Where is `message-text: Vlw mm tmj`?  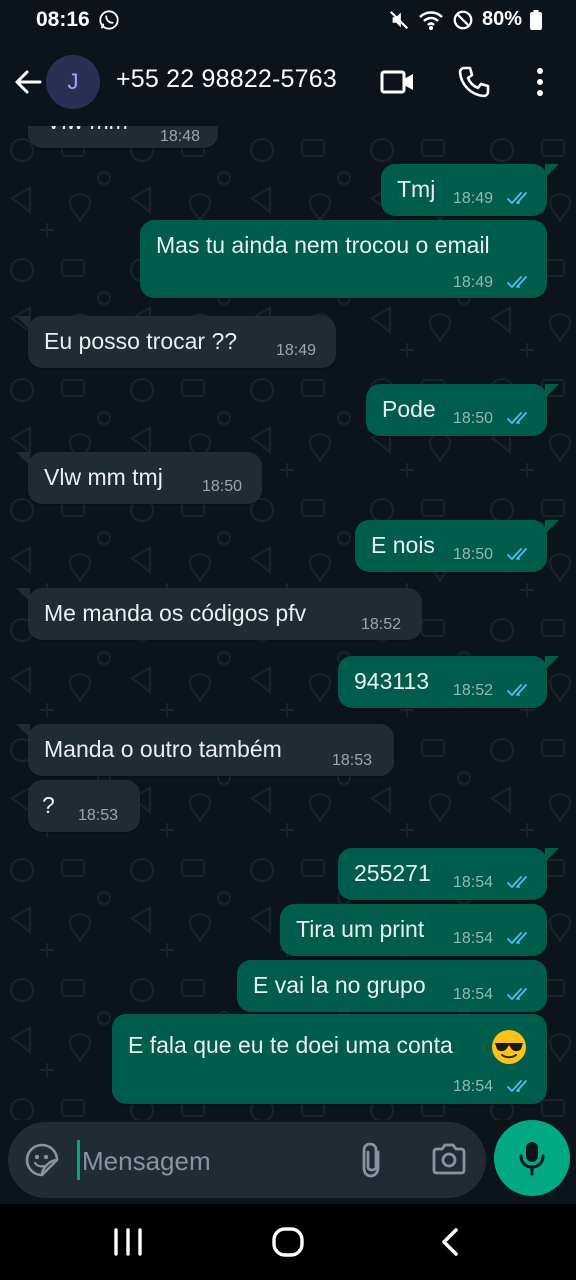
message-text: Vlw mm tmj is located at coordinates (103, 477).